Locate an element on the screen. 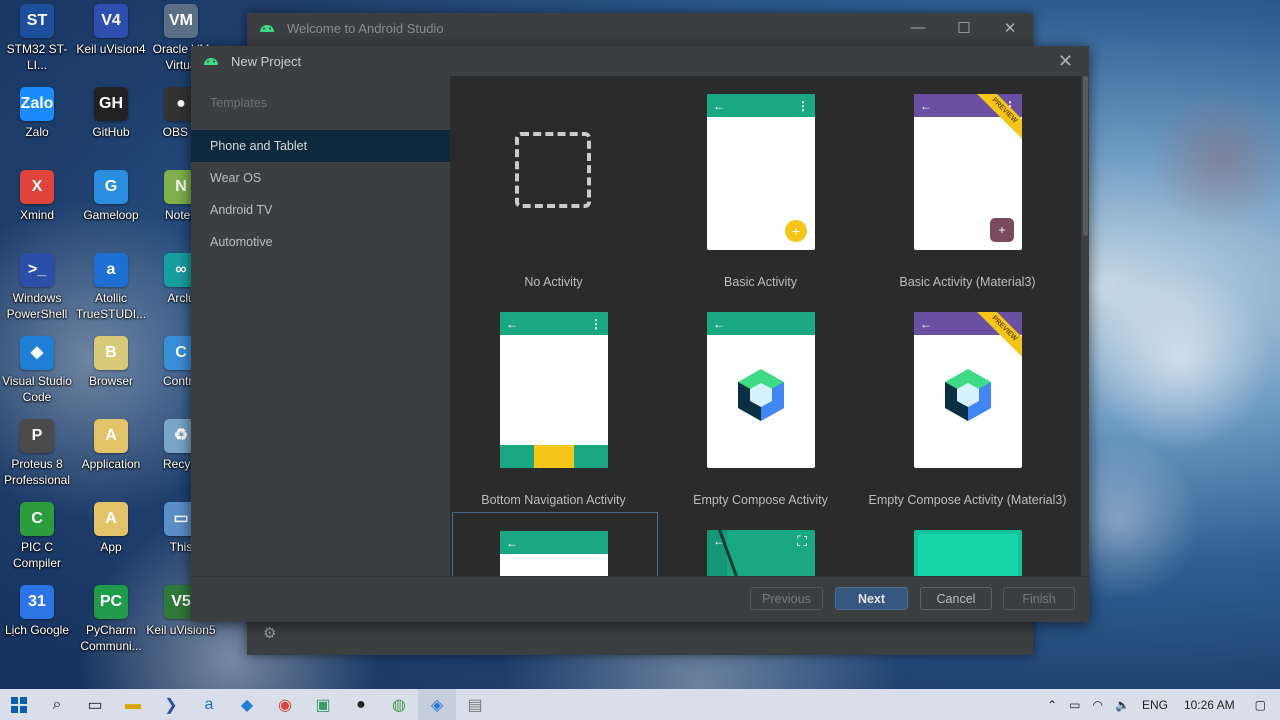 This screenshot has width=1280, height=720. network-icon: ◠ is located at coordinates (1098, 705).